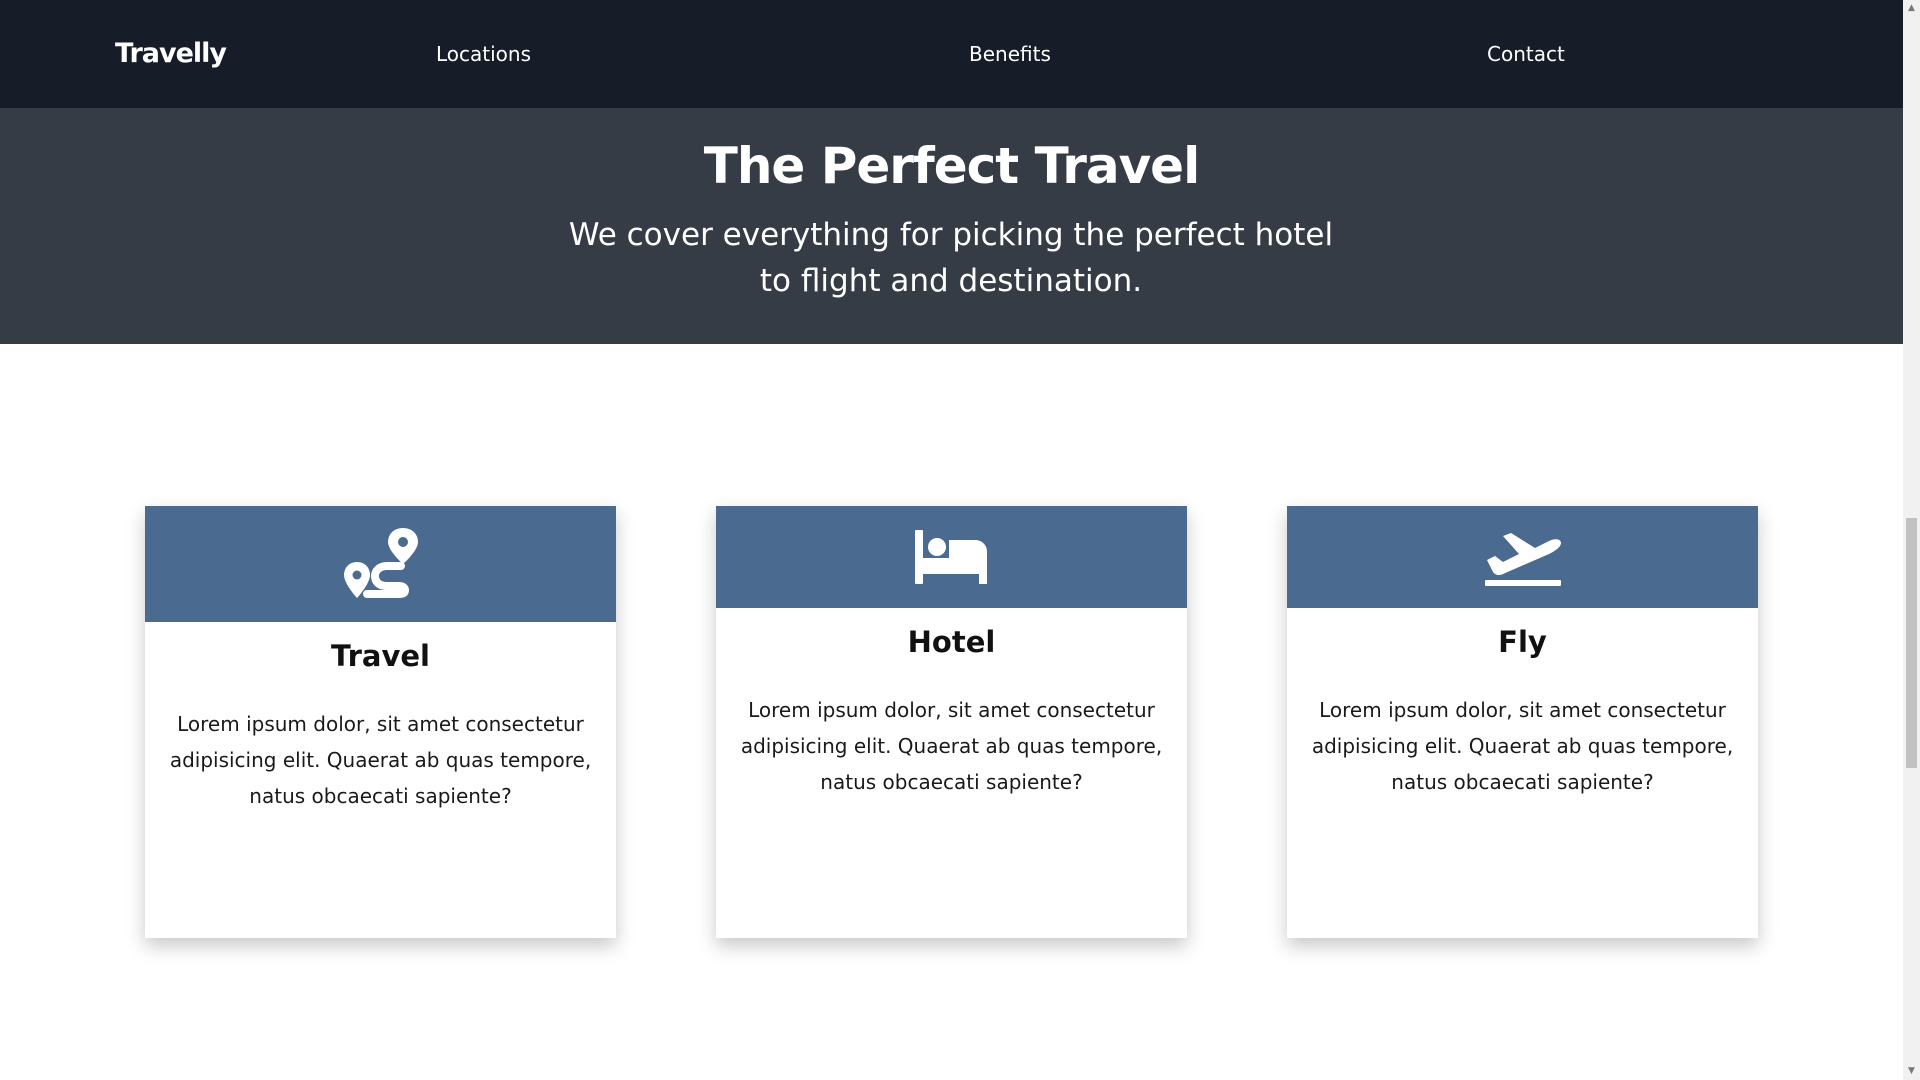 The height and width of the screenshot is (1080, 1920). I want to click on card-title: Fly, so click(1522, 642).